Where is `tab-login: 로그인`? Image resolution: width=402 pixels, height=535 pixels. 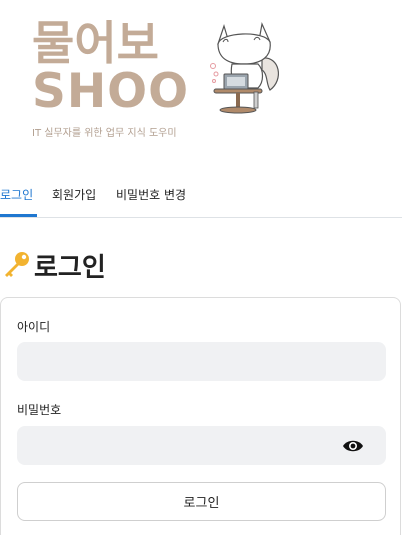 tab-login: 로그인 is located at coordinates (16, 194).